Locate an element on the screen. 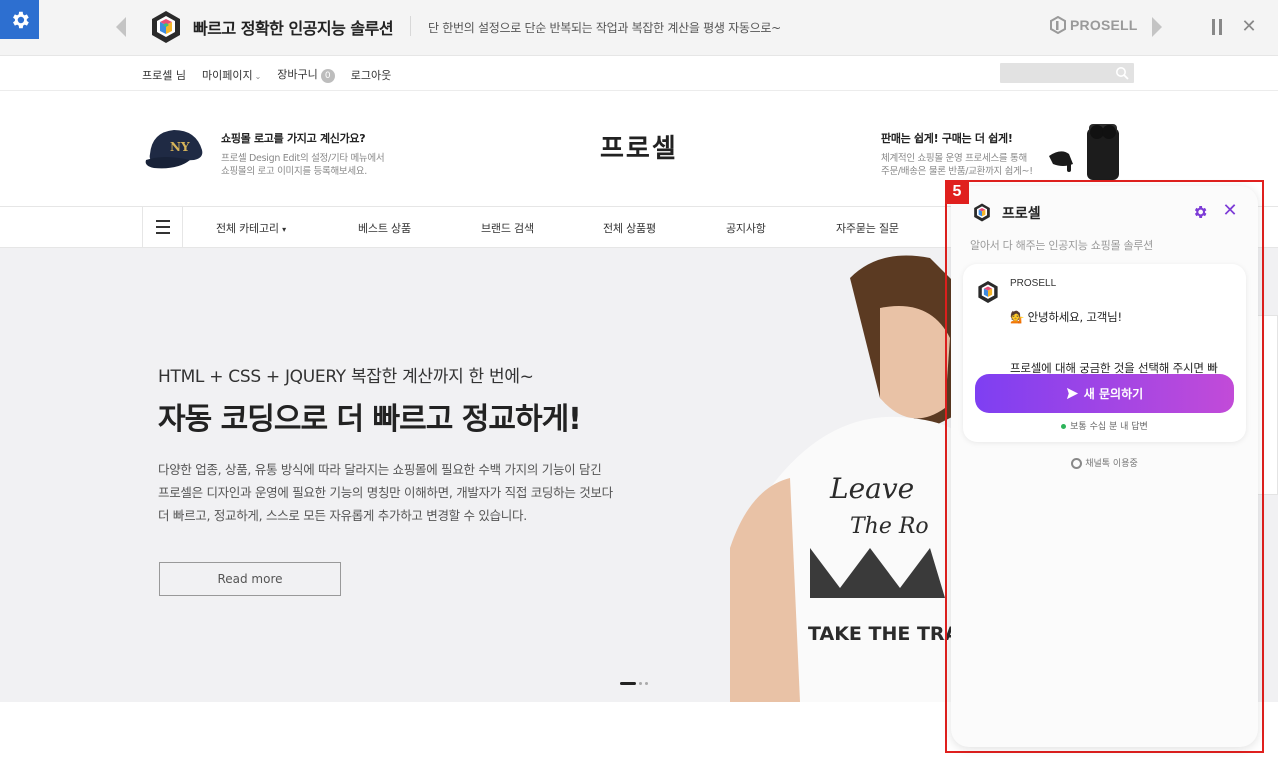 The image size is (1278, 758). settings-gear-icon is located at coordinates (19, 19).